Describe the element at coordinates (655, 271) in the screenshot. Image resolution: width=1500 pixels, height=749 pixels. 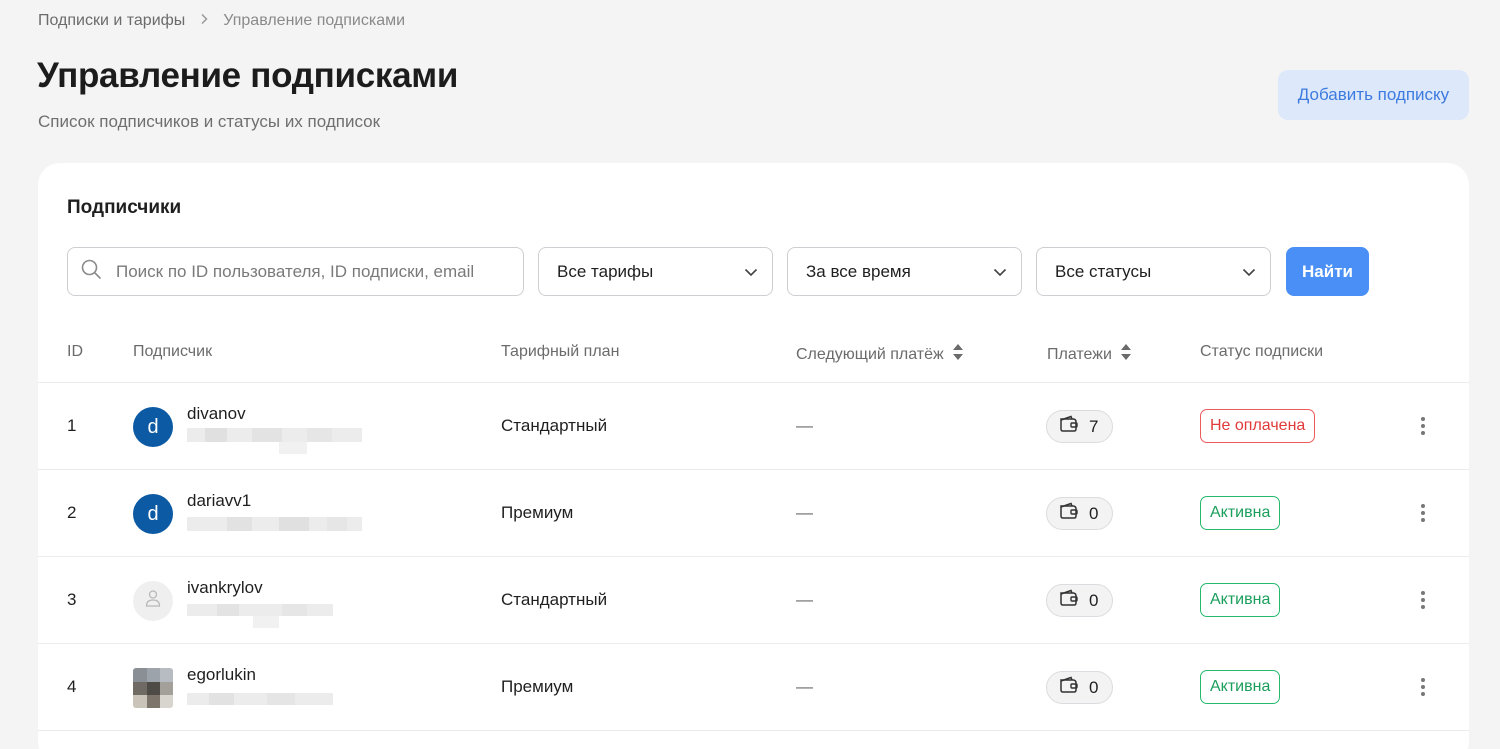
I see `tariff-select: Все тарифы` at that location.